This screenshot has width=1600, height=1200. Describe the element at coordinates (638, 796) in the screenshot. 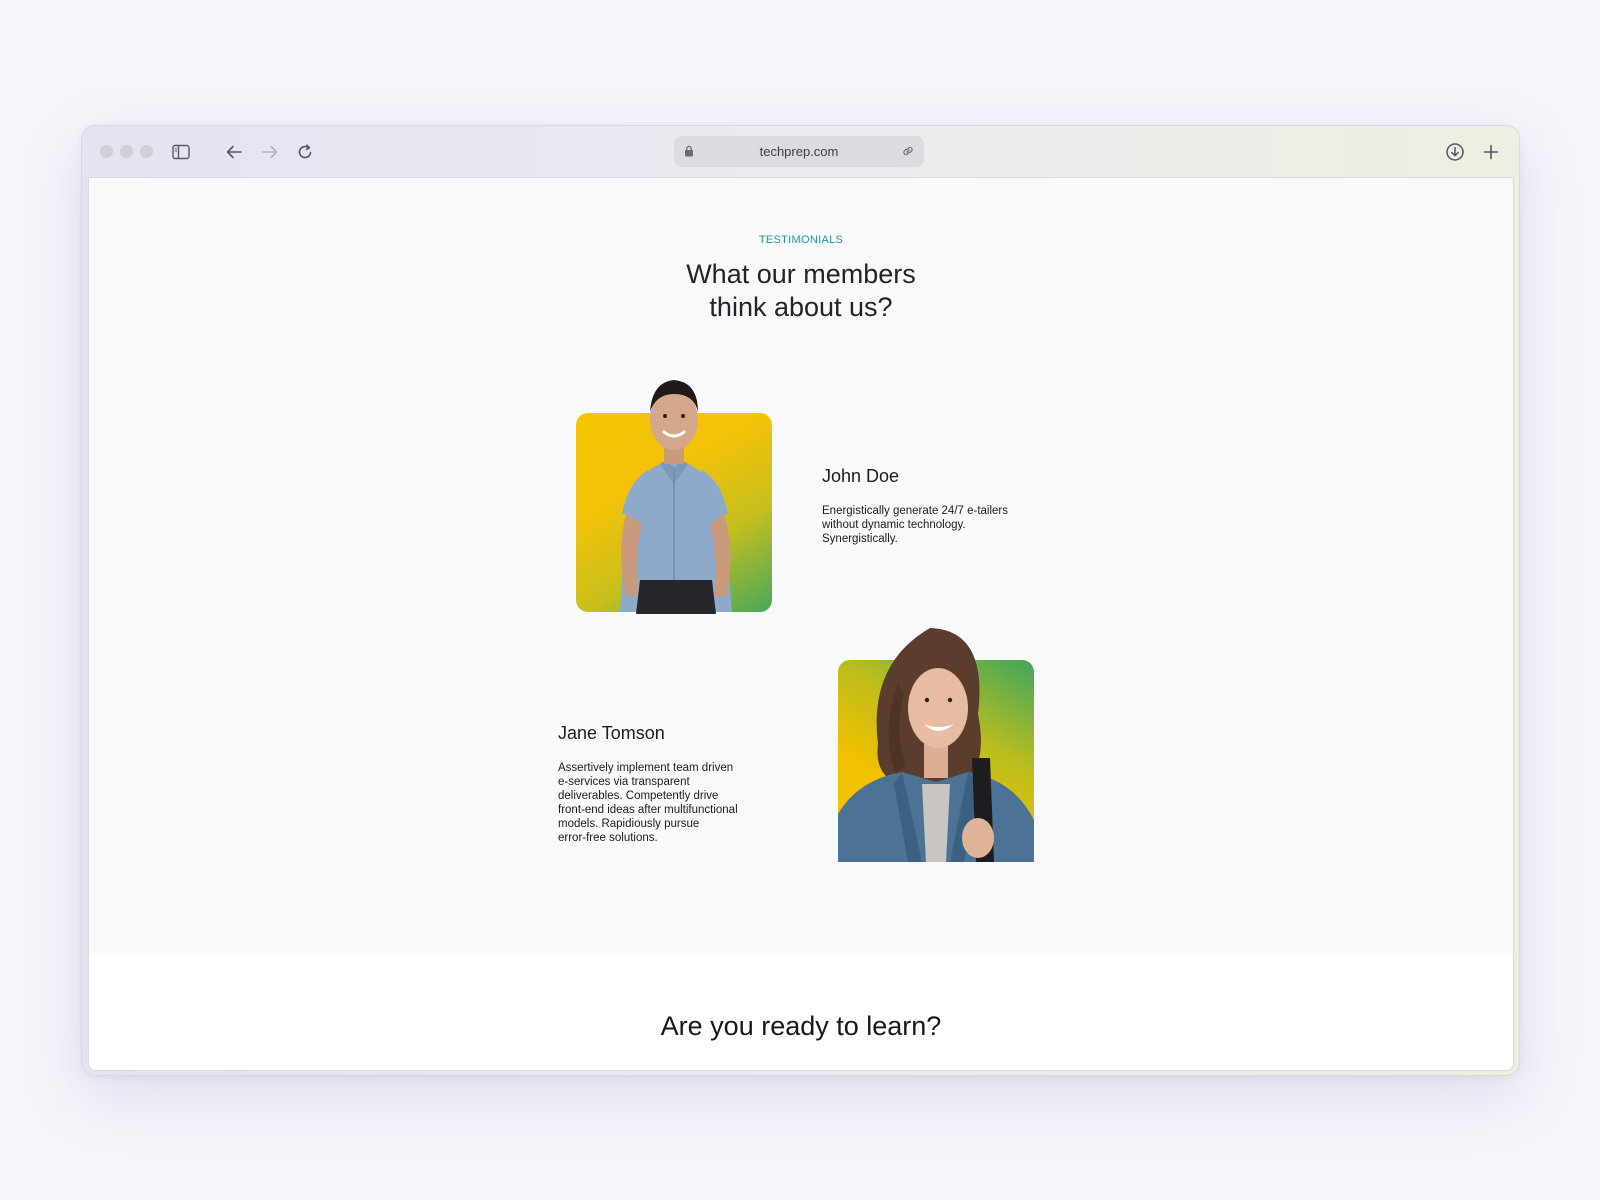

I see `quote-line: deliverables. Competently drive` at that location.